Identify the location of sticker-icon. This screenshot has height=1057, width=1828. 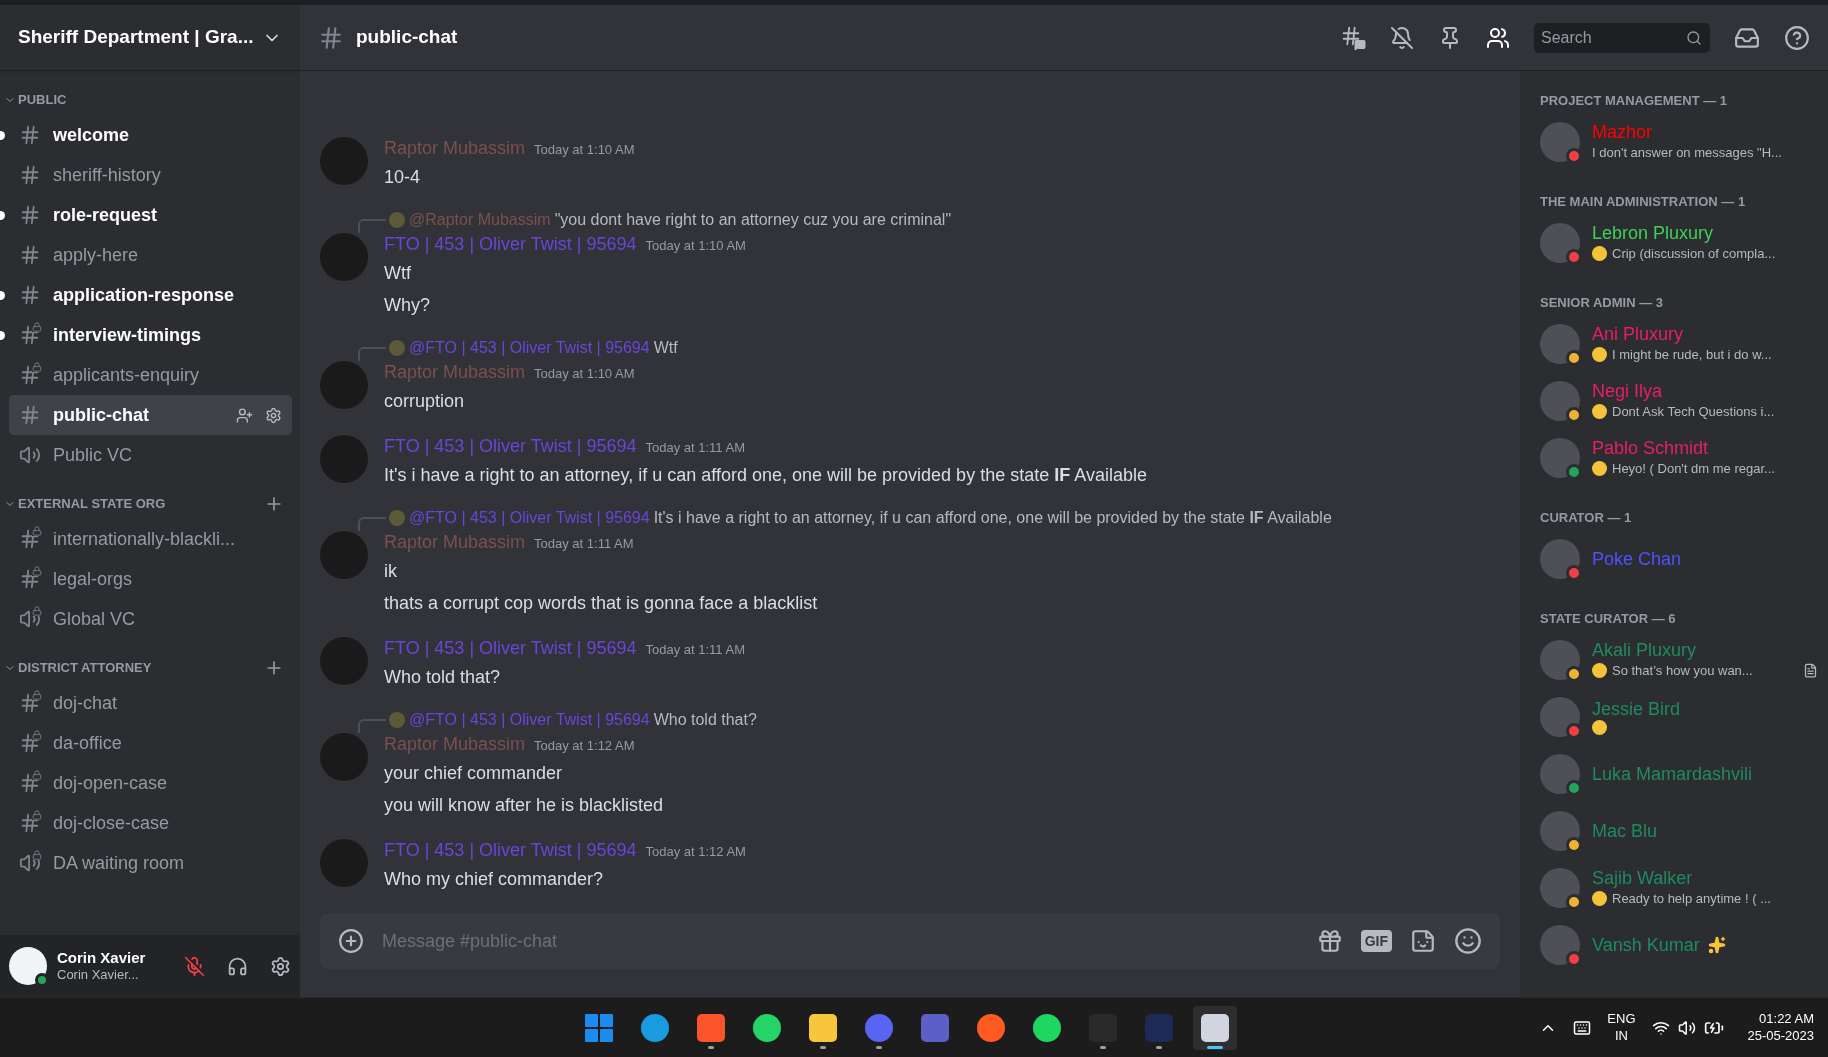
(1423, 941).